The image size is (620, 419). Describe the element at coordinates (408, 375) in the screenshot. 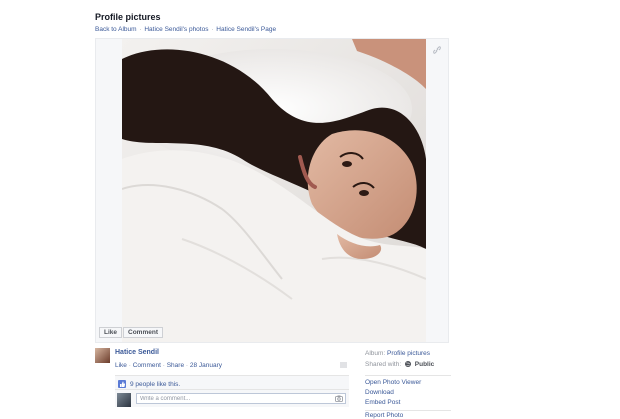

I see `divider` at that location.